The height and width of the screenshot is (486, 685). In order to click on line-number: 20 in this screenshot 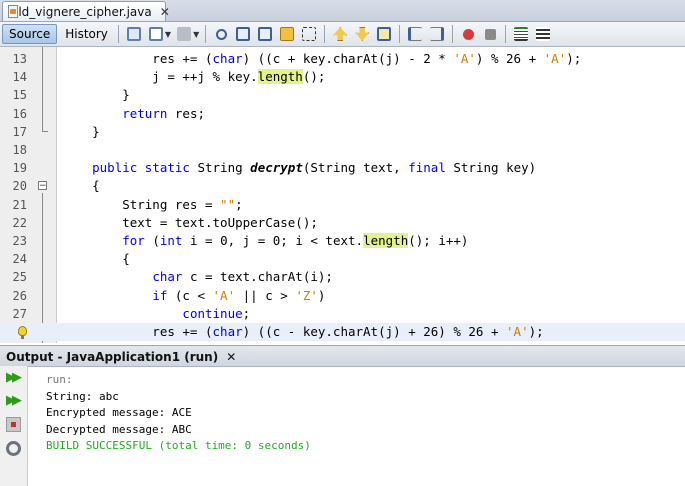, I will do `click(19, 186)`.